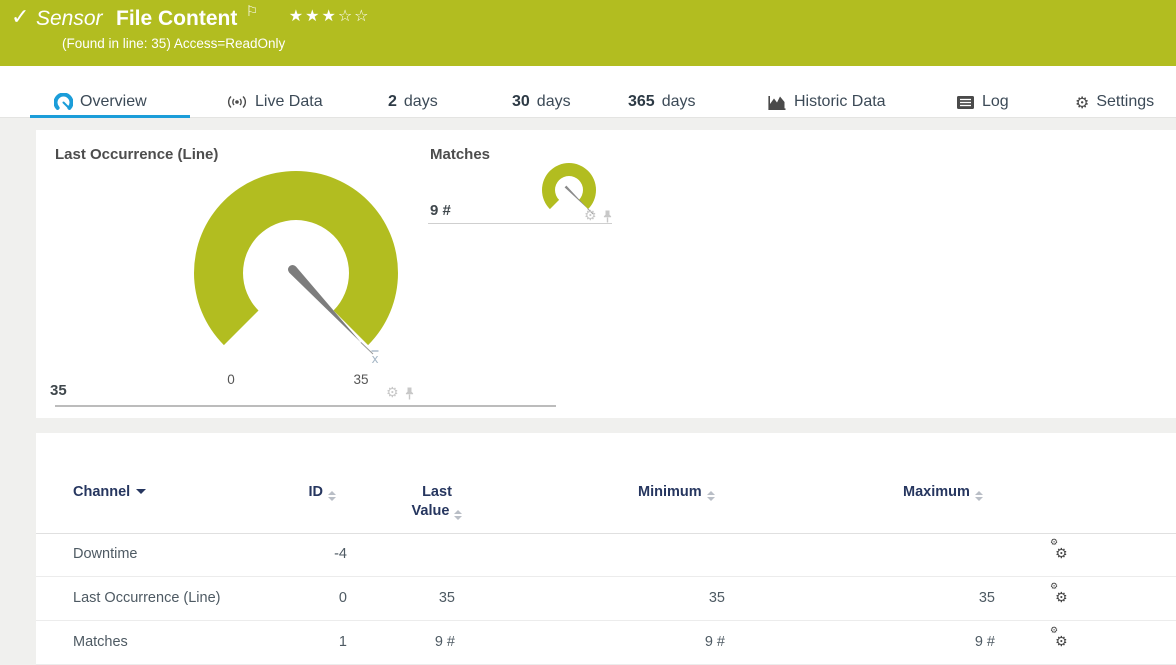 Image resolution: width=1176 pixels, height=665 pixels. I want to click on tab-overview-label: Overview, so click(113, 101).